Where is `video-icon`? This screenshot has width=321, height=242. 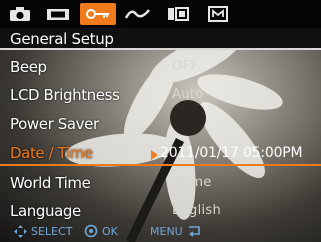
video-icon is located at coordinates (58, 14).